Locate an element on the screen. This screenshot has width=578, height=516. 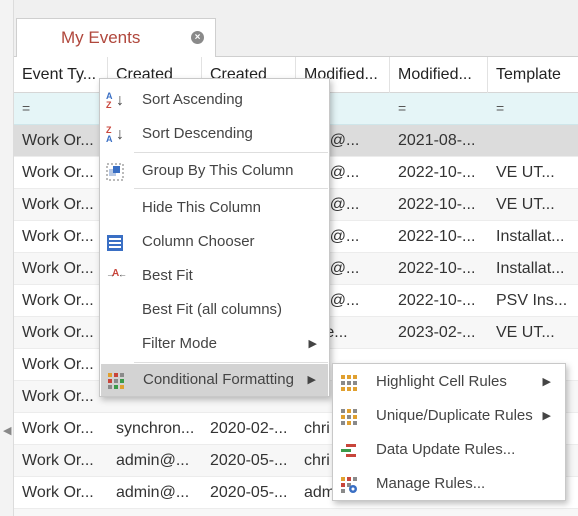
left-splitter: ◀ is located at coordinates (7, 258).